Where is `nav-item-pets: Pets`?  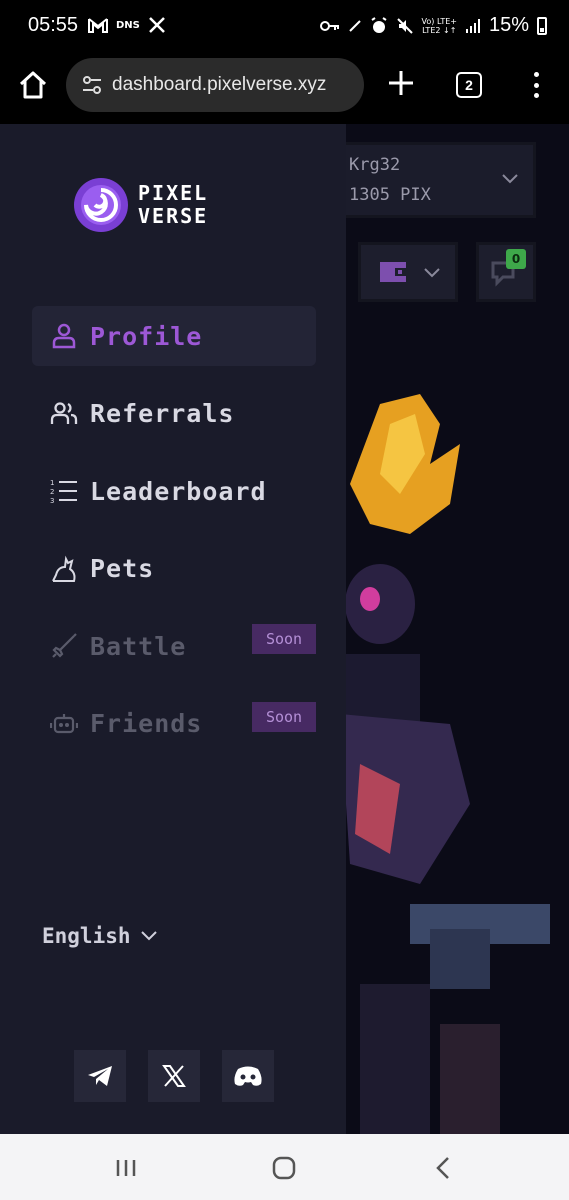 nav-item-pets: Pets is located at coordinates (174, 569).